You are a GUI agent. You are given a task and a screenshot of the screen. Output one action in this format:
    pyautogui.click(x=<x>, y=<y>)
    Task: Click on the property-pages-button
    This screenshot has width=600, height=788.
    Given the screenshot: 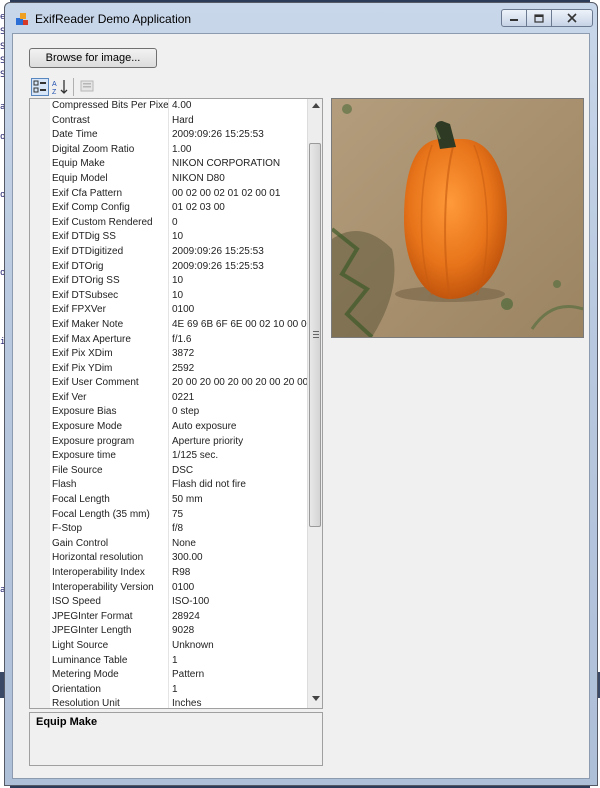 What is the action you would take?
    pyautogui.click(x=88, y=87)
    